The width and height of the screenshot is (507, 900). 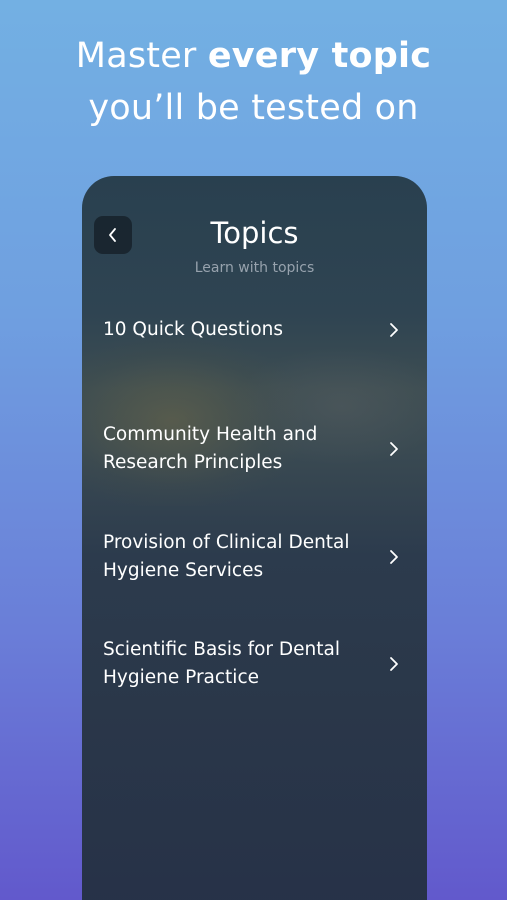 I want to click on headline-line-2: you’ll be tested on, so click(x=253, y=108).